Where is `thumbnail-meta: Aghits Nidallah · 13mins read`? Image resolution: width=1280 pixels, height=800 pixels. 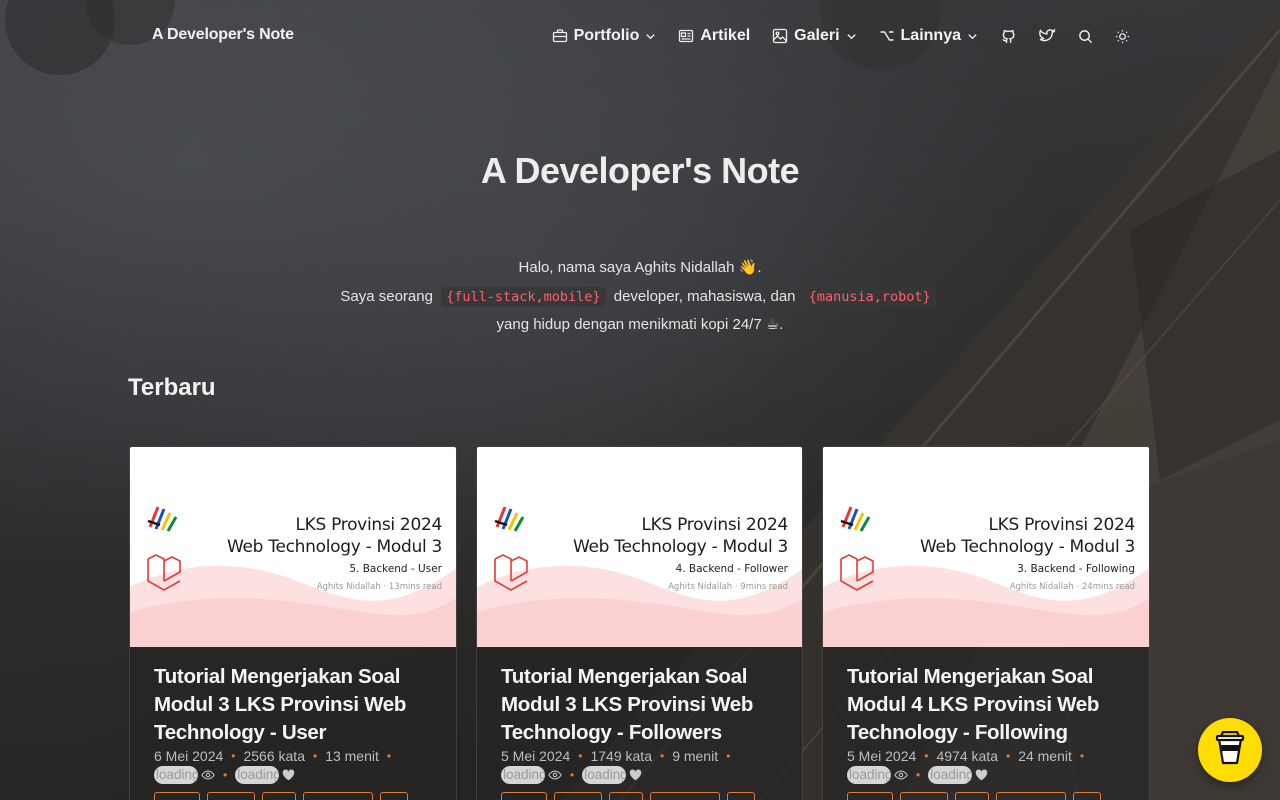
thumbnail-meta: Aghits Nidallah · 13mins read is located at coordinates (379, 587).